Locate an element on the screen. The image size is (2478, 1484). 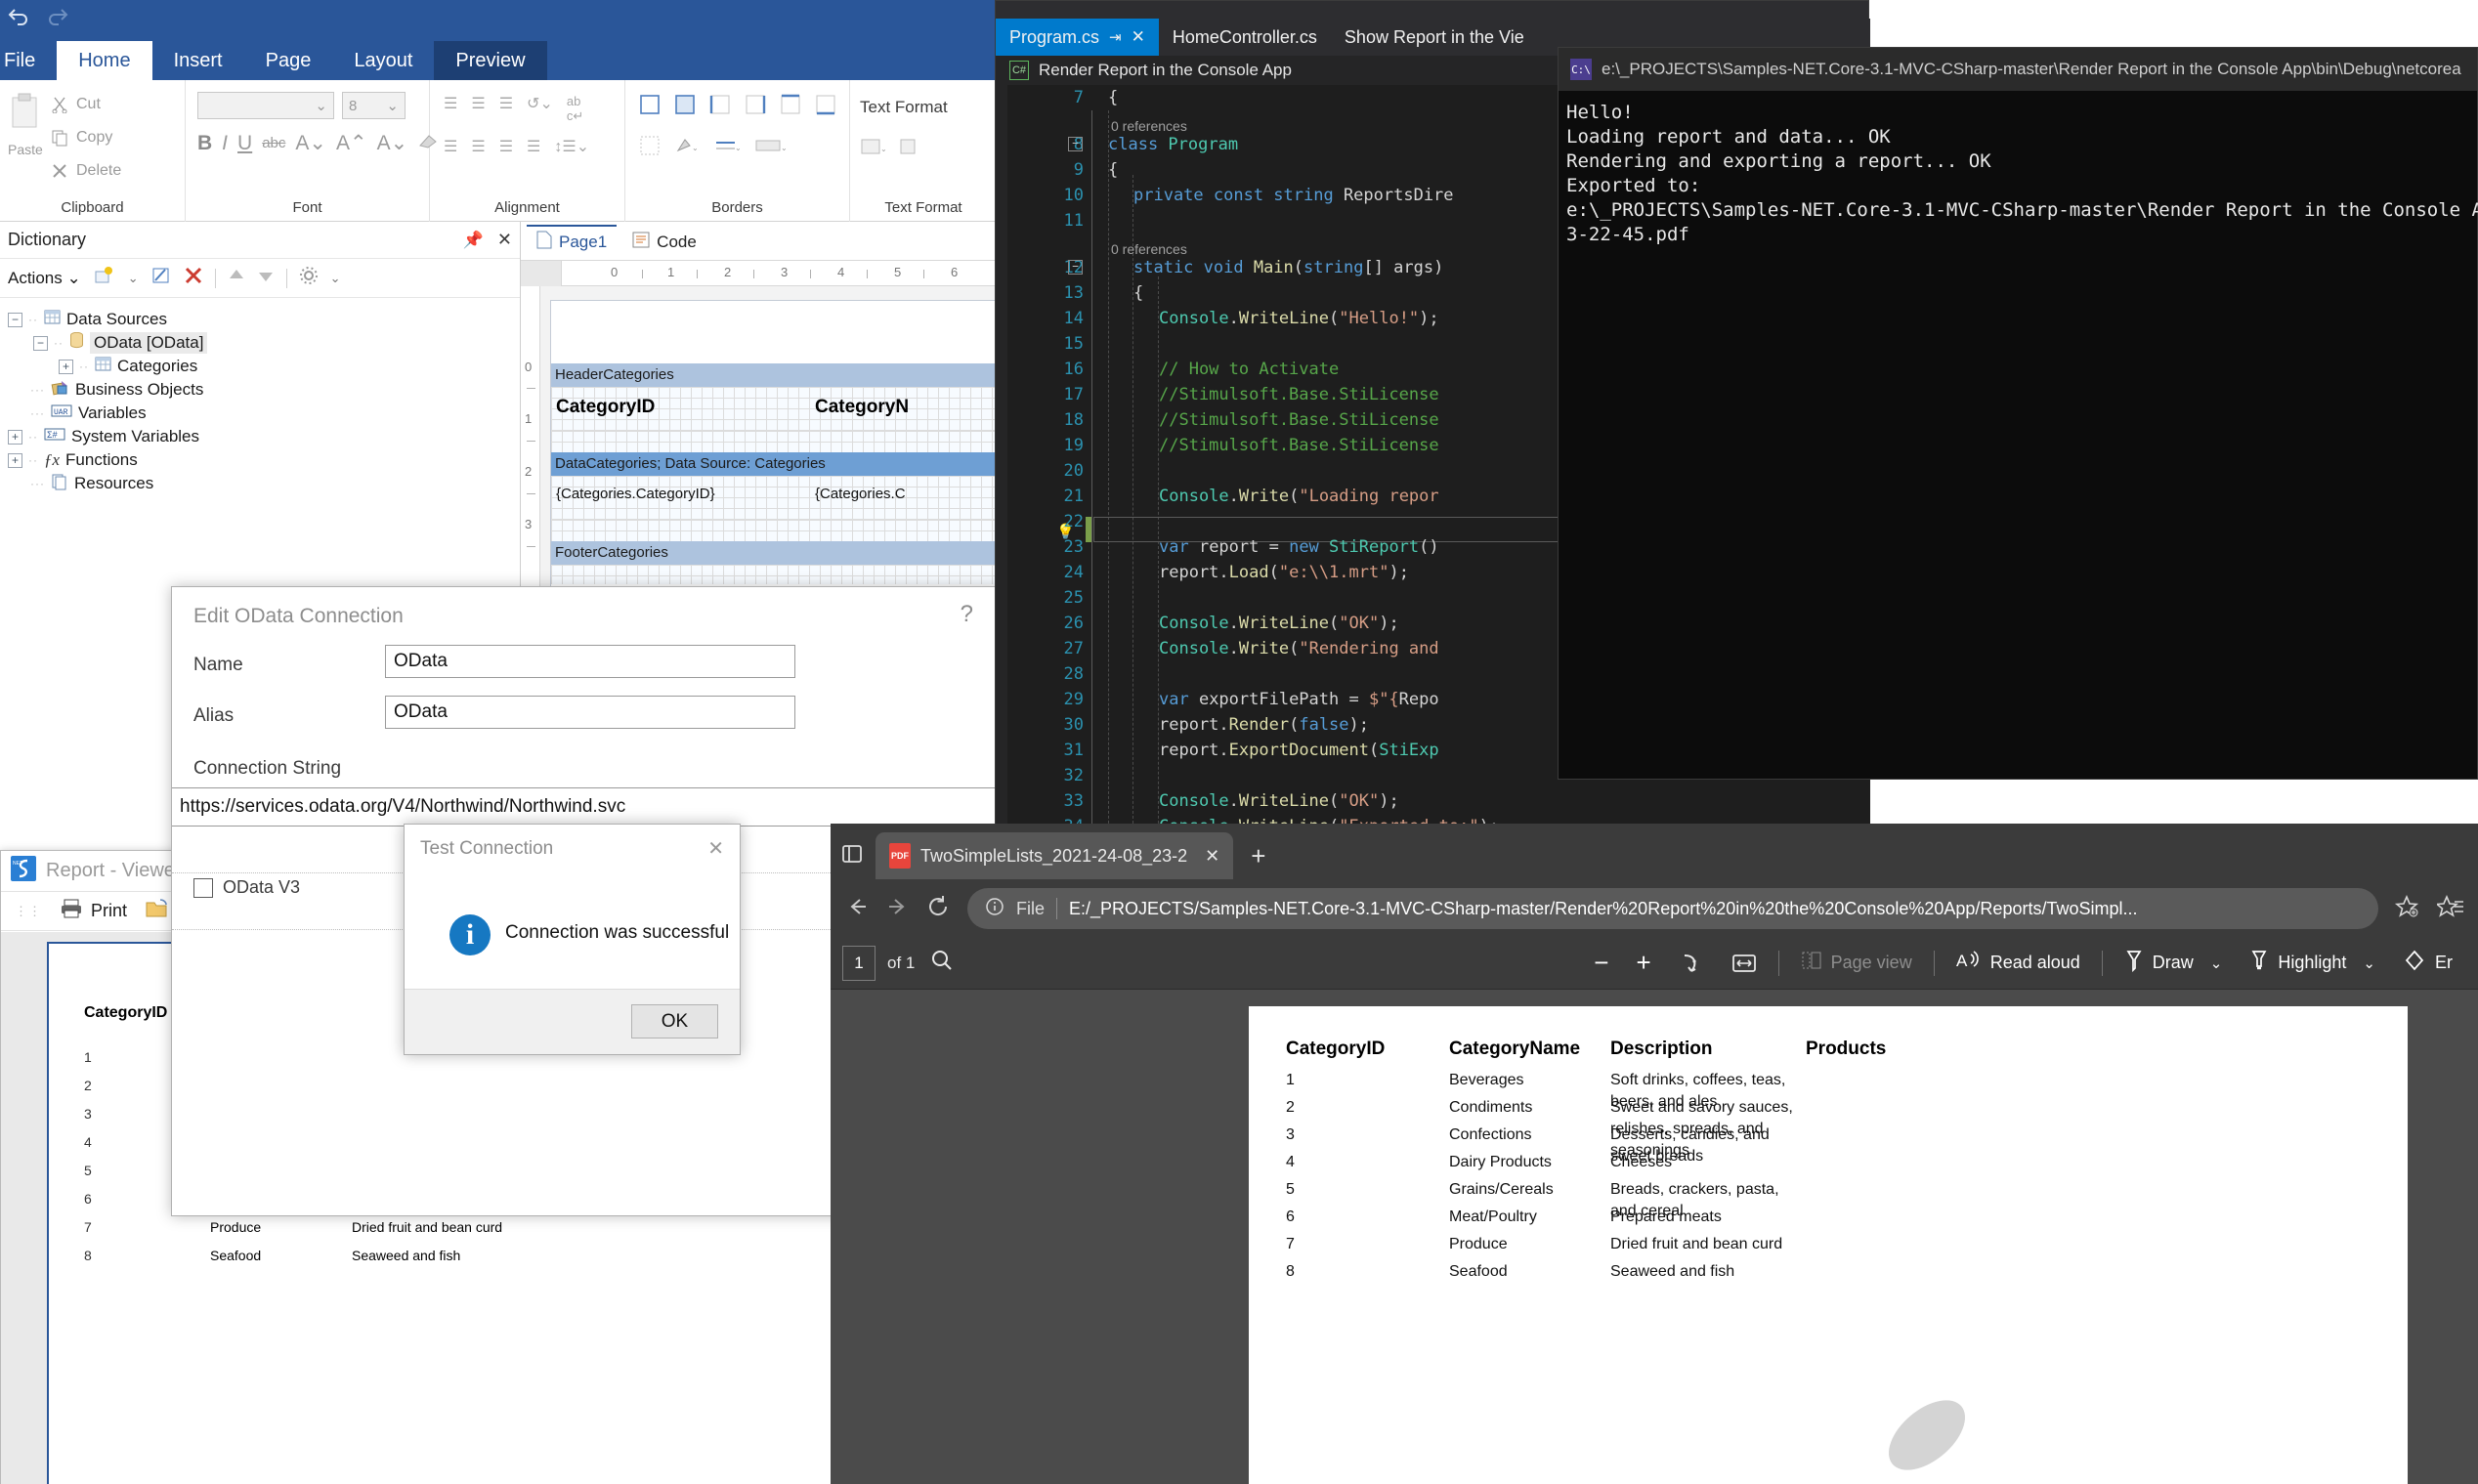
undo-icon is located at coordinates (19, 16).